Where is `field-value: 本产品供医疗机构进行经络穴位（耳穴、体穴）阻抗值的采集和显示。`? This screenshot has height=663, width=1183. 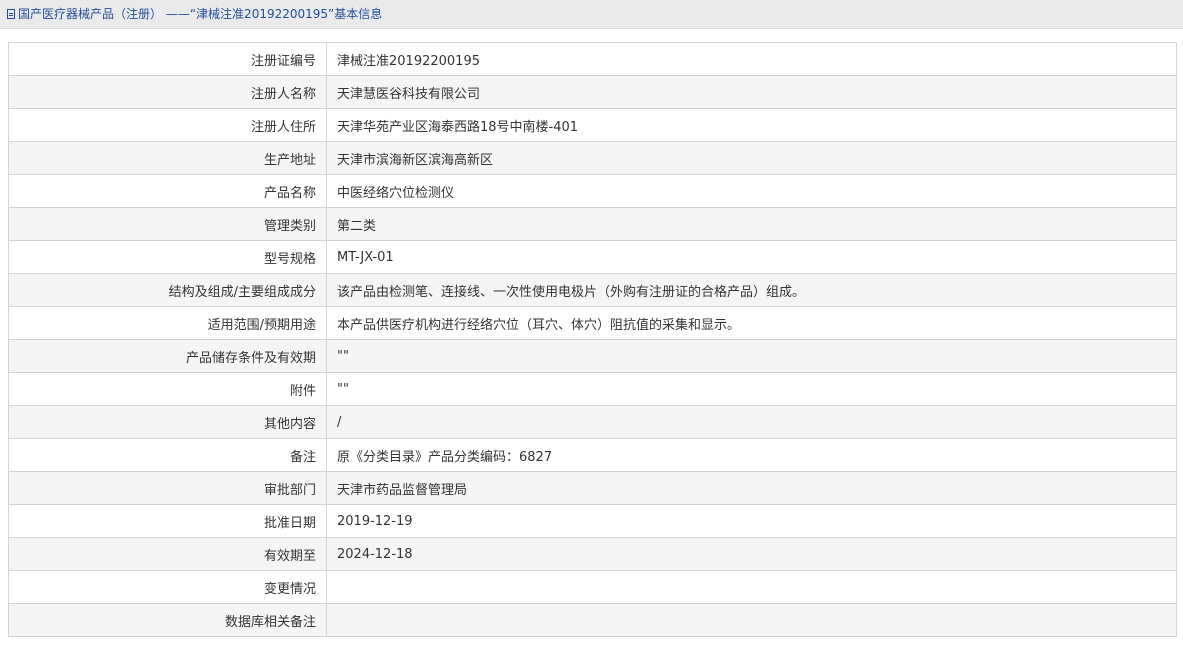 field-value: 本产品供医疗机构进行经络穴位（耳穴、体穴）阻抗值的采集和显示。 is located at coordinates (751, 323).